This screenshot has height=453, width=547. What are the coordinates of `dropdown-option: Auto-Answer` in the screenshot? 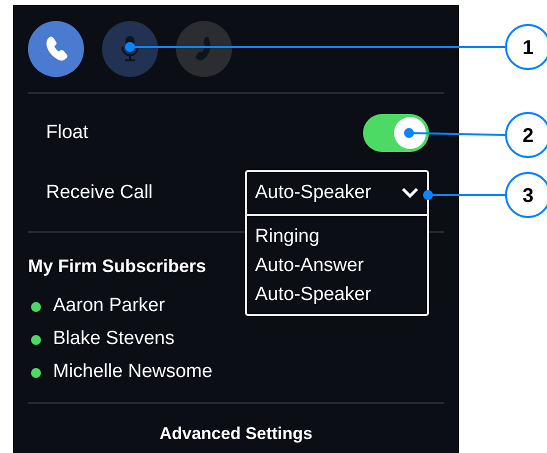 It's located at (309, 265).